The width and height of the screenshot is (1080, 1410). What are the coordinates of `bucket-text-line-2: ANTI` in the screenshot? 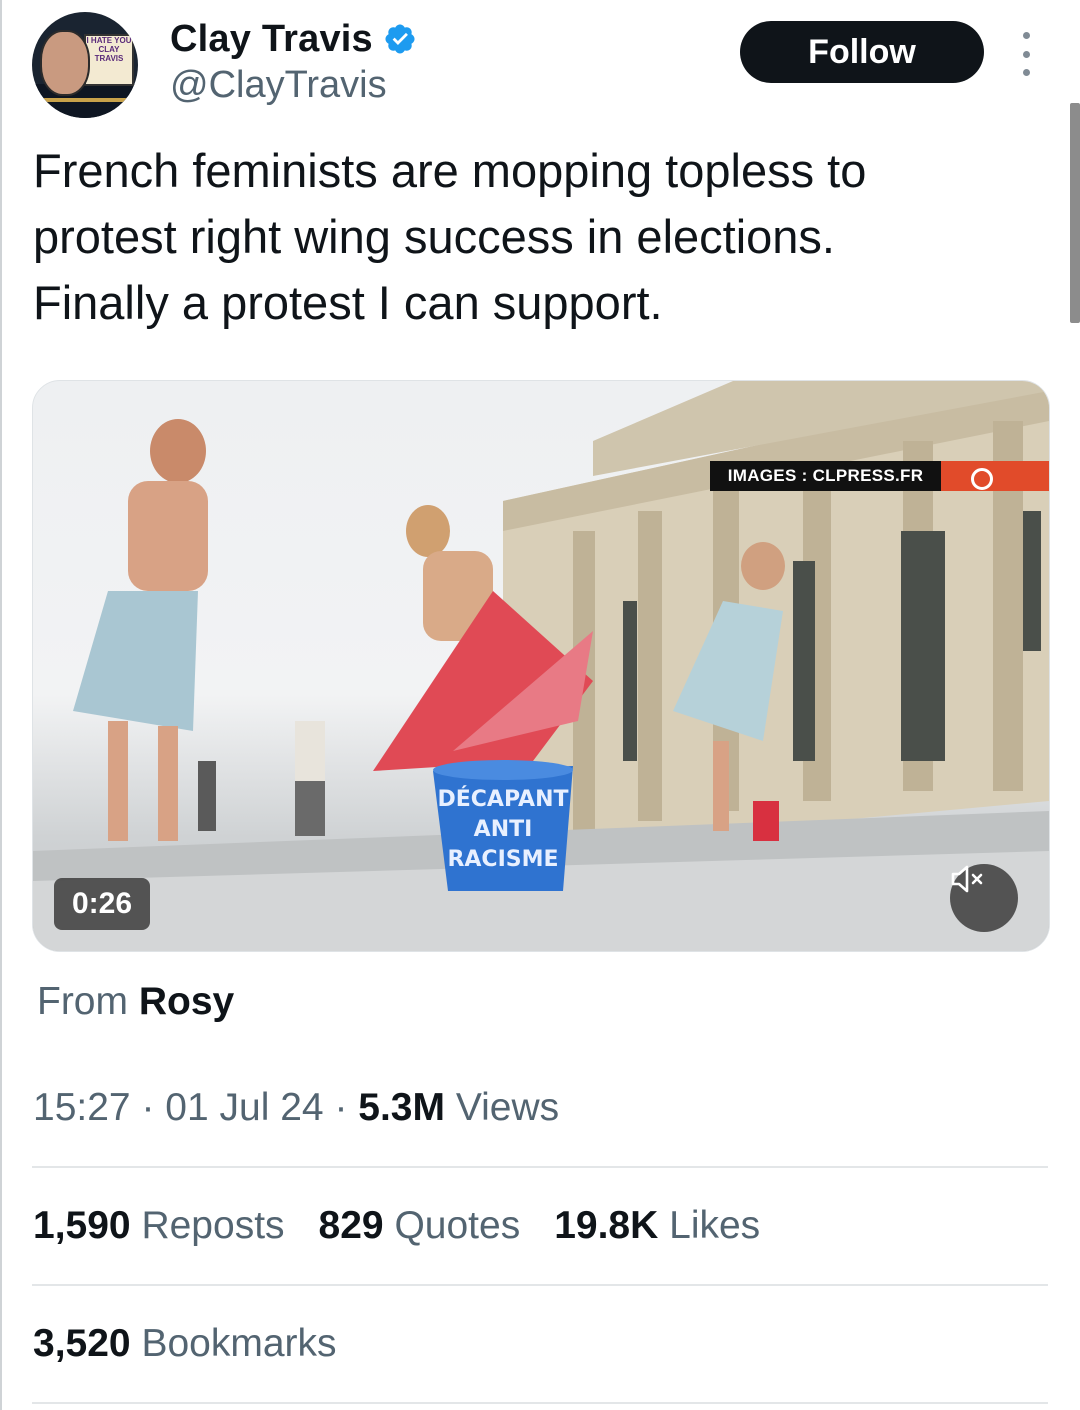 It's located at (503, 829).